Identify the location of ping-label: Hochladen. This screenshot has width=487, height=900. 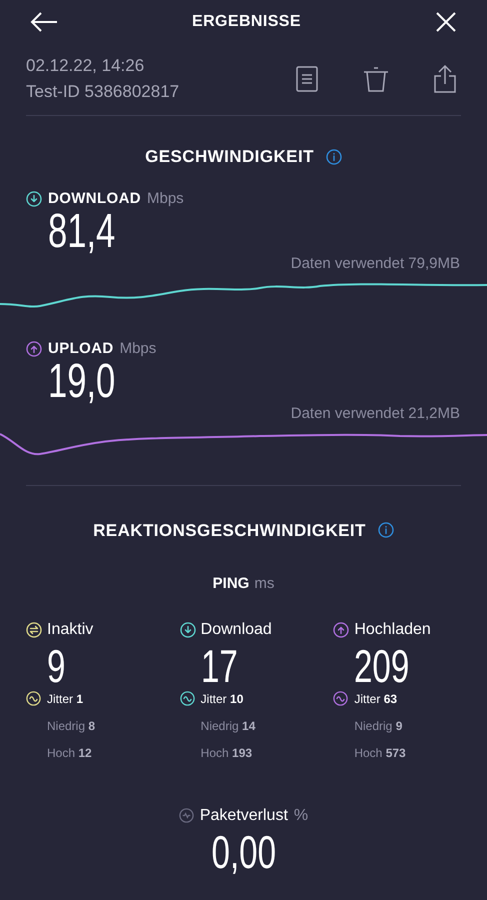
(392, 630).